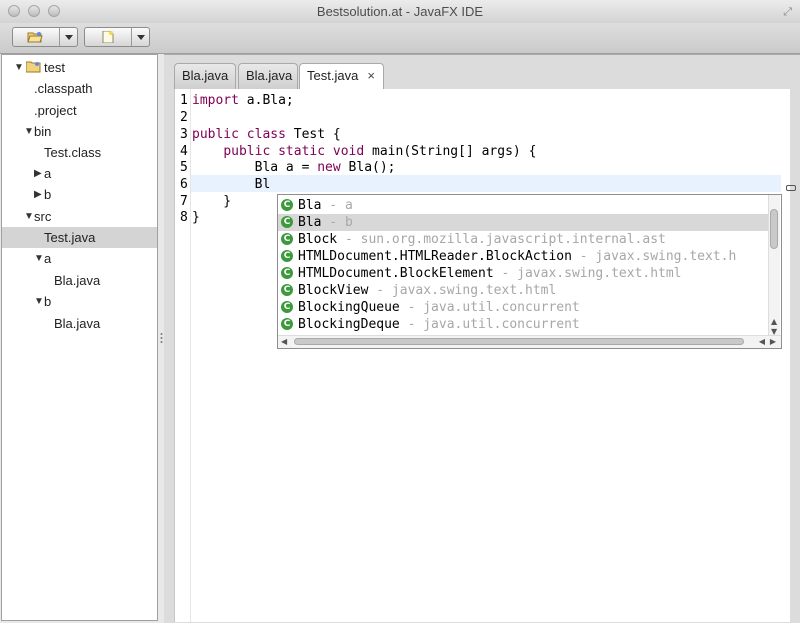 This screenshot has height=623, width=800. I want to click on new-file-icon, so click(108, 37).